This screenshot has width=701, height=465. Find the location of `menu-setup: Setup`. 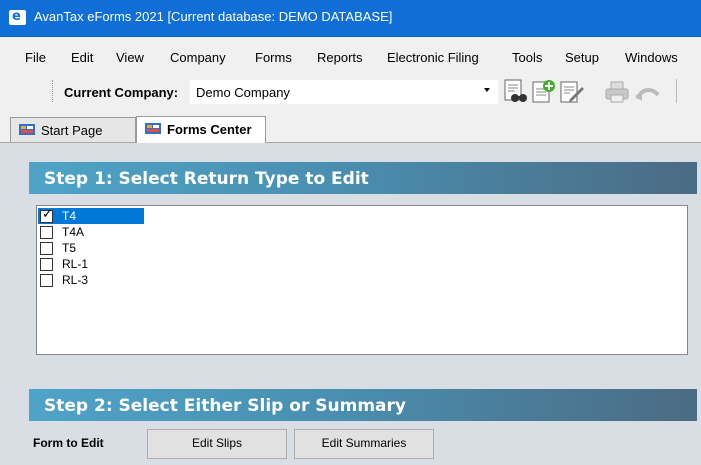

menu-setup: Setup is located at coordinates (582, 57).